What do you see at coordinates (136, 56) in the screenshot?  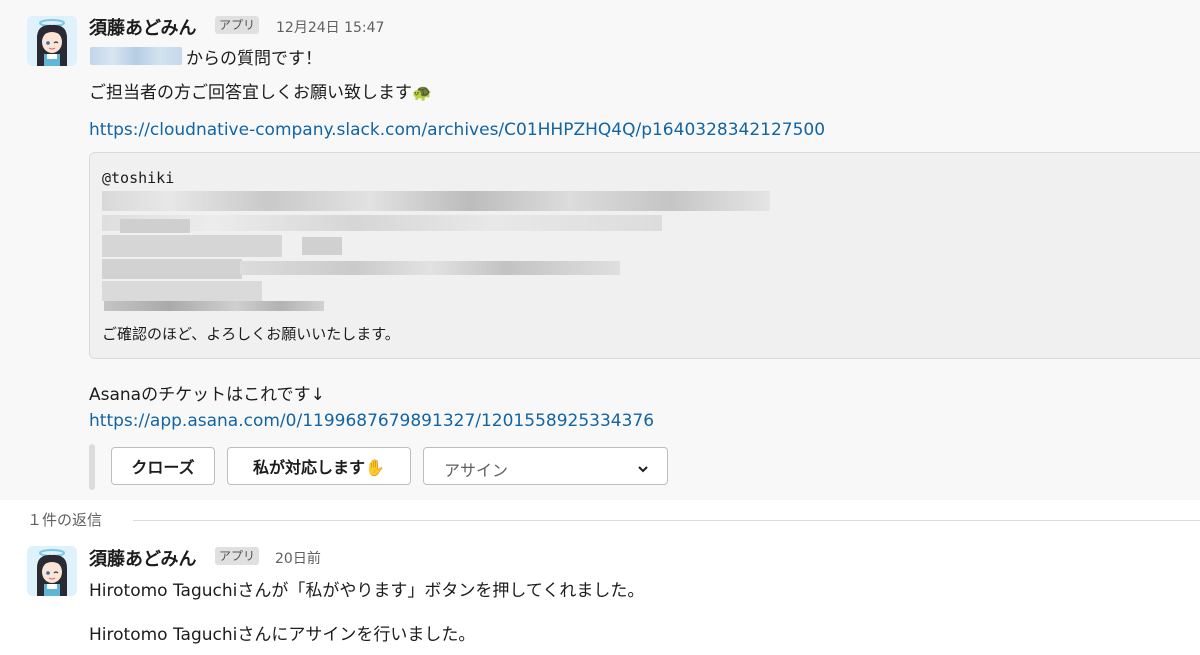 I see `redacted-name` at bounding box center [136, 56].